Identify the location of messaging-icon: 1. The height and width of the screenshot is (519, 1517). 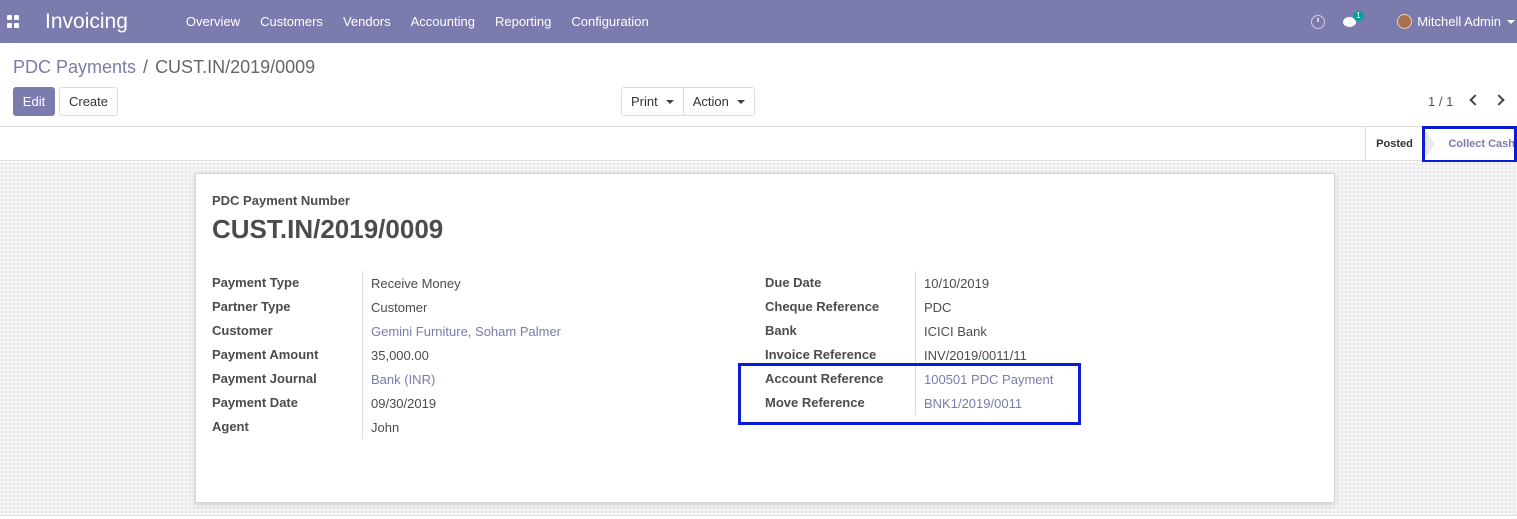
(1353, 19).